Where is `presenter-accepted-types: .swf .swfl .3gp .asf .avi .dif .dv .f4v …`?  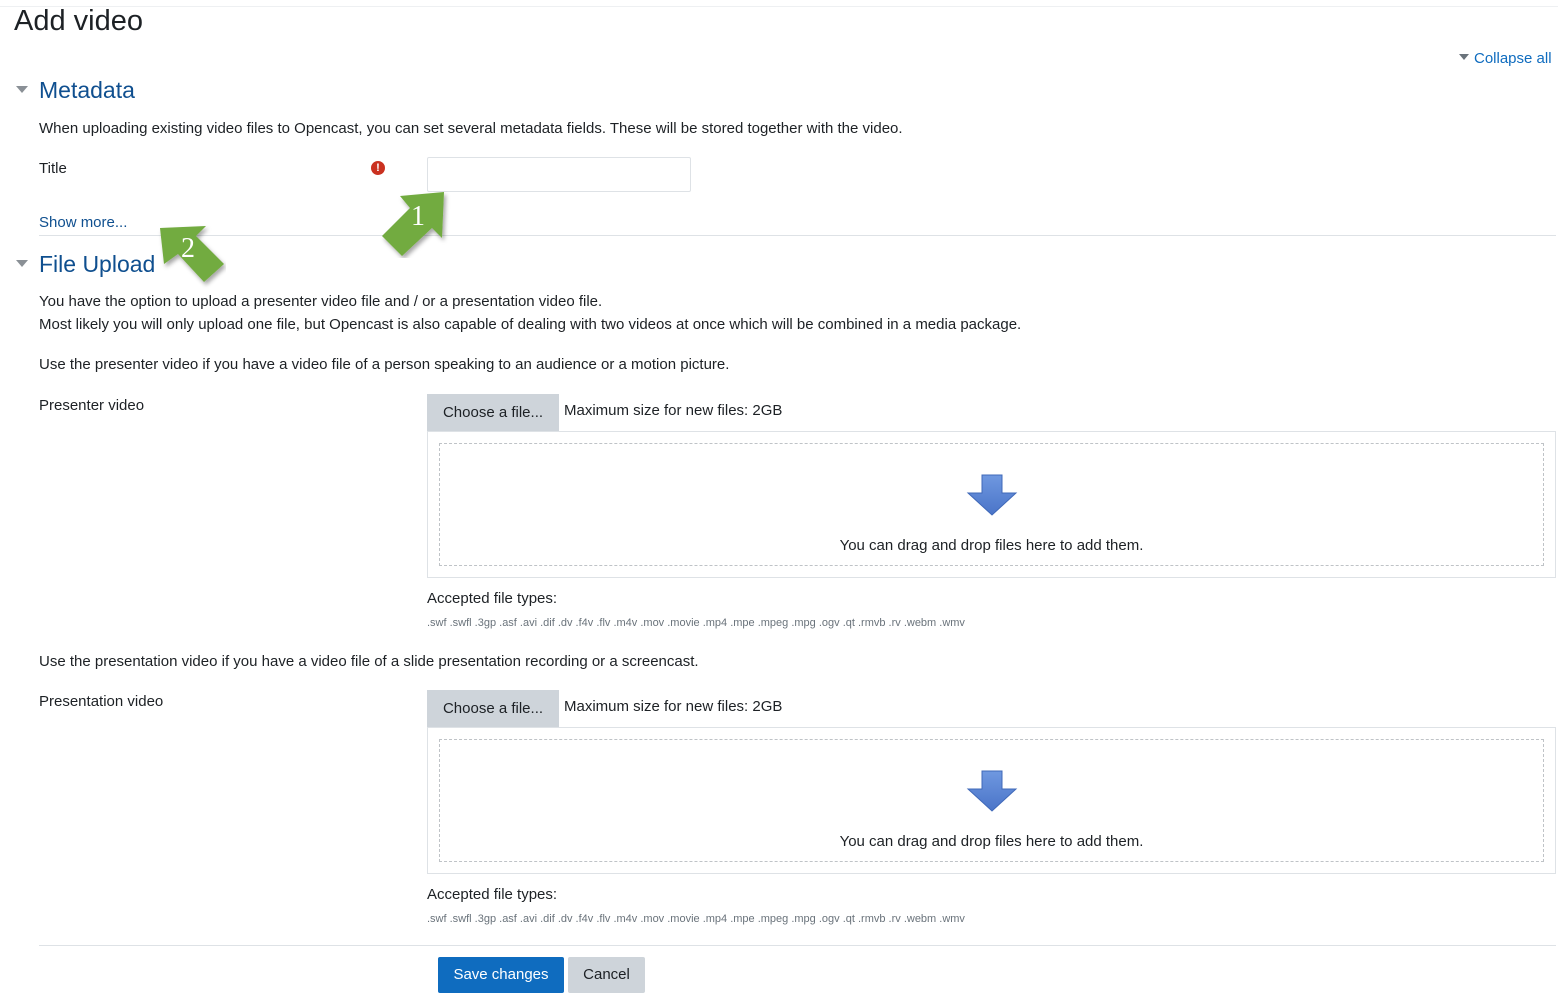
presenter-accepted-types: .swf .swfl .3gp .asf .avi .dif .dv .f4v … is located at coordinates (696, 623).